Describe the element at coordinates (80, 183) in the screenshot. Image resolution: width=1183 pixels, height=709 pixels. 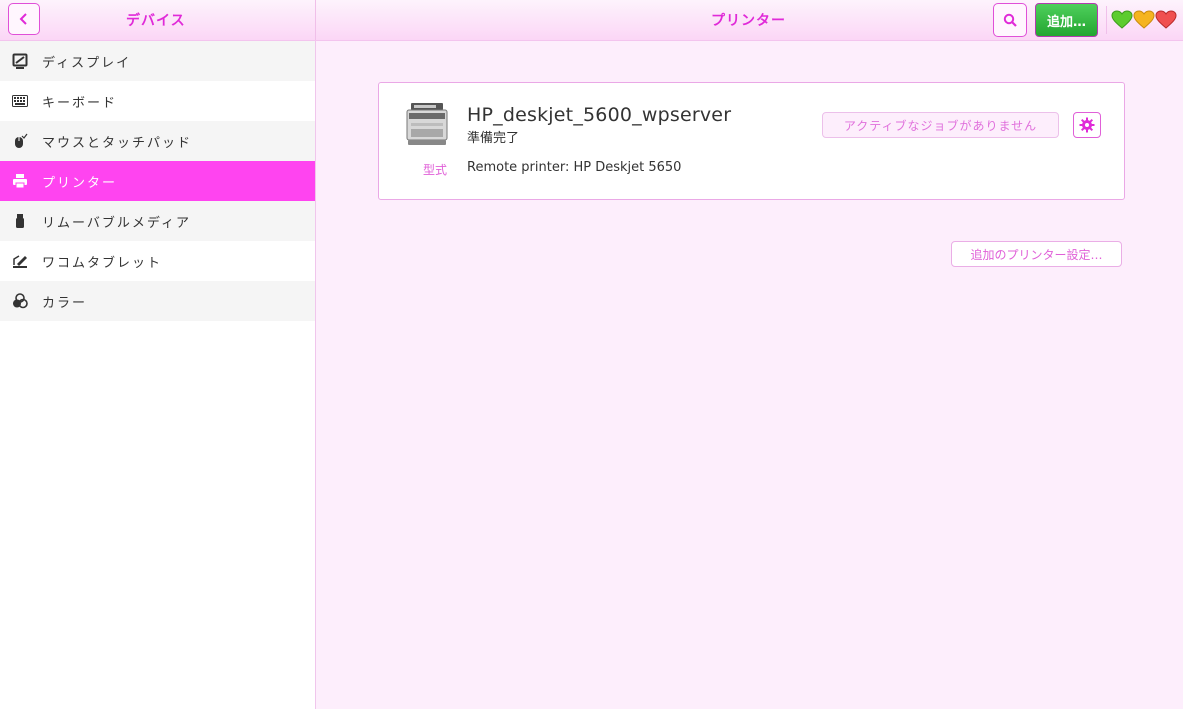
I see `sidebar-item-label: プリンター` at that location.